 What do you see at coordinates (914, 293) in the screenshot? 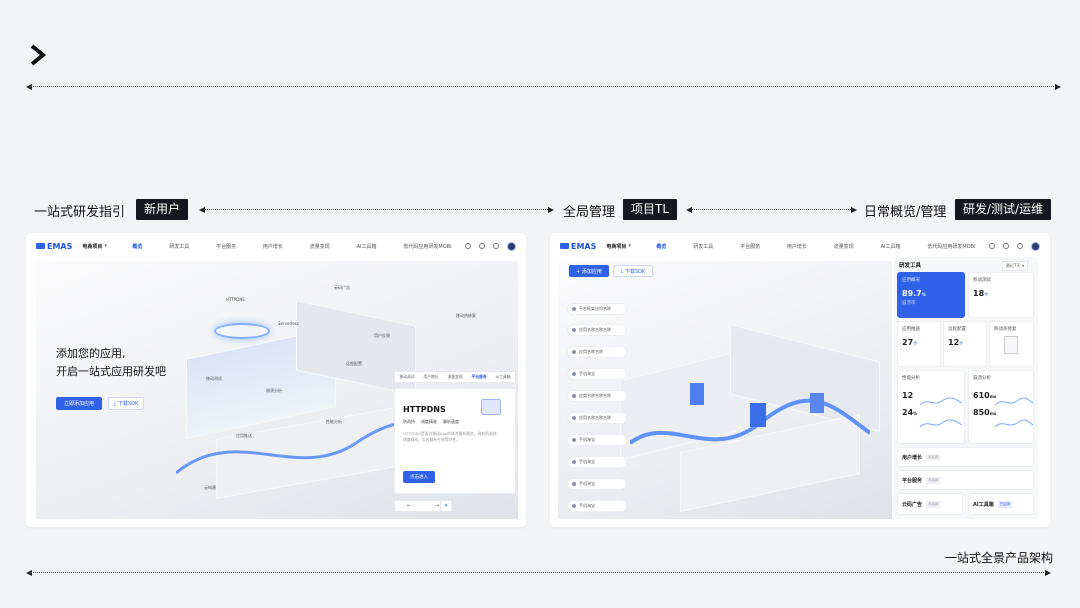
I see `metric-value: 89.7%` at bounding box center [914, 293].